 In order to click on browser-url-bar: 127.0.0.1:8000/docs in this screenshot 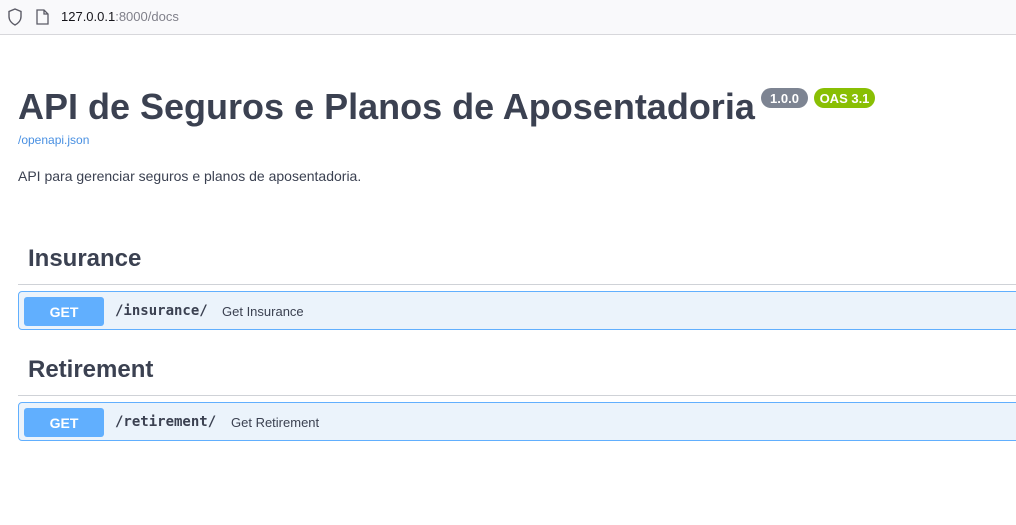, I will do `click(508, 17)`.